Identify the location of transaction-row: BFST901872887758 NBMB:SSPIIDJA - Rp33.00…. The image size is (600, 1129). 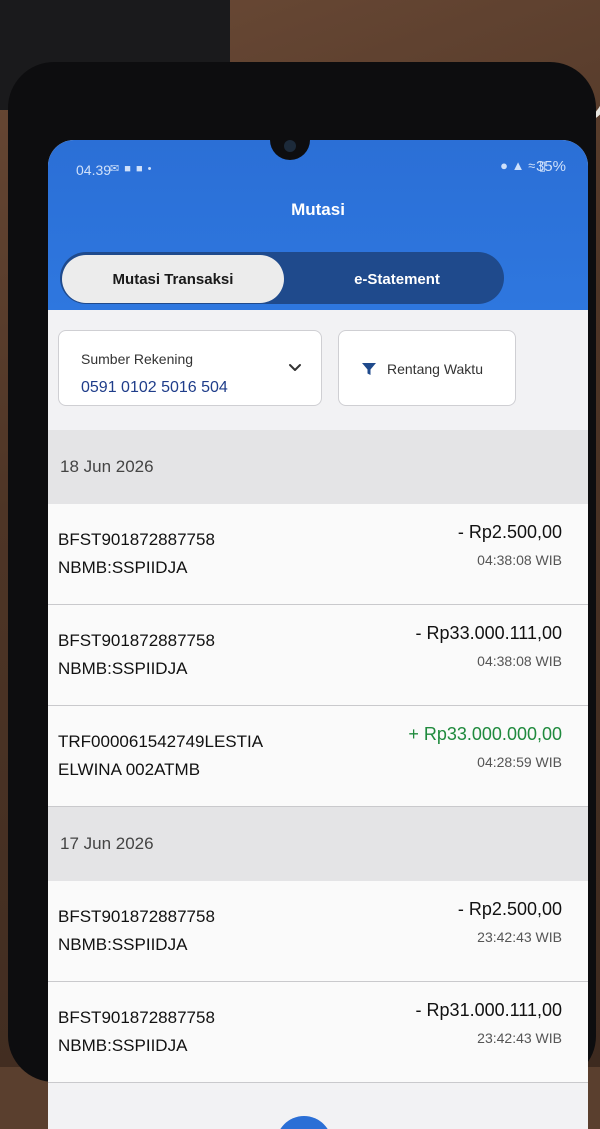
(318, 655).